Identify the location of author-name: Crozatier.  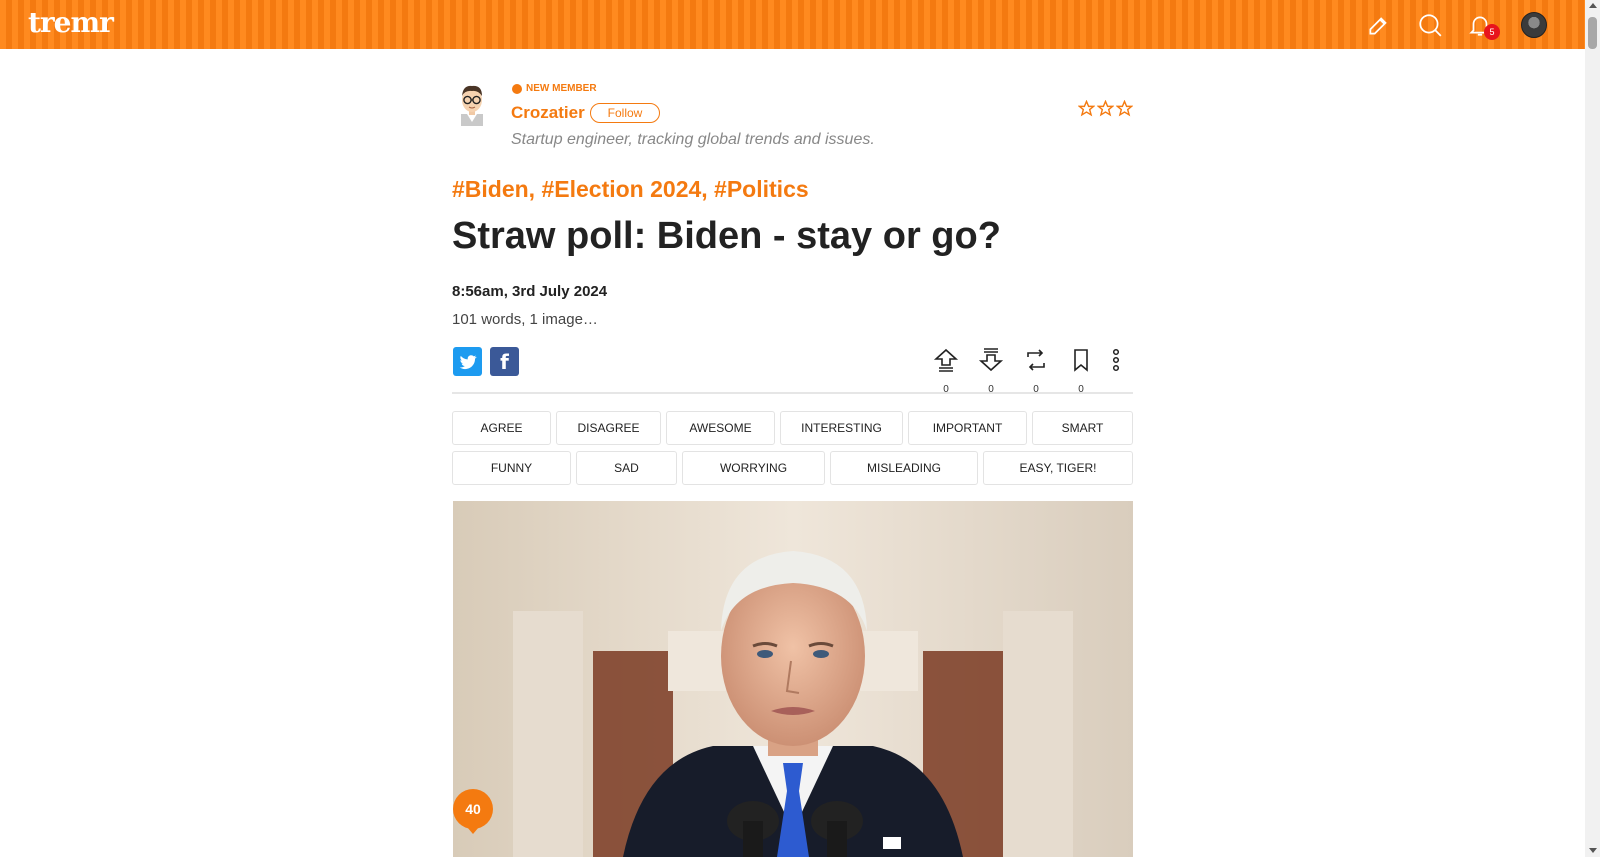
(548, 113).